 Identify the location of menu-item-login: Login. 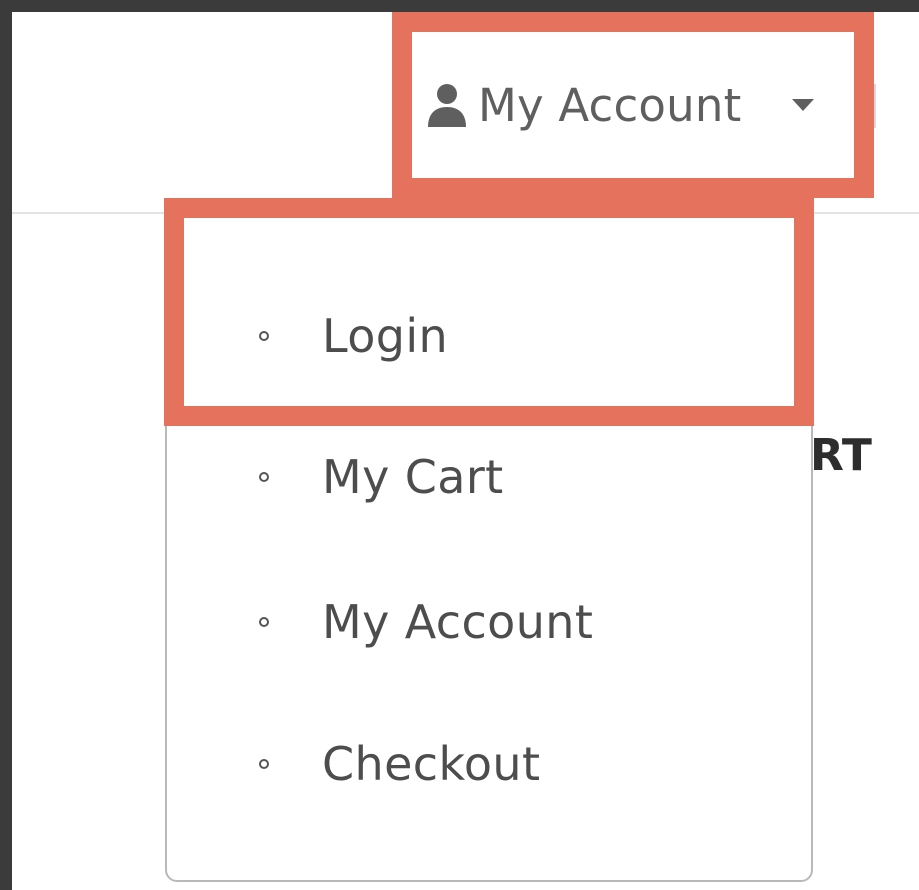
(489, 338).